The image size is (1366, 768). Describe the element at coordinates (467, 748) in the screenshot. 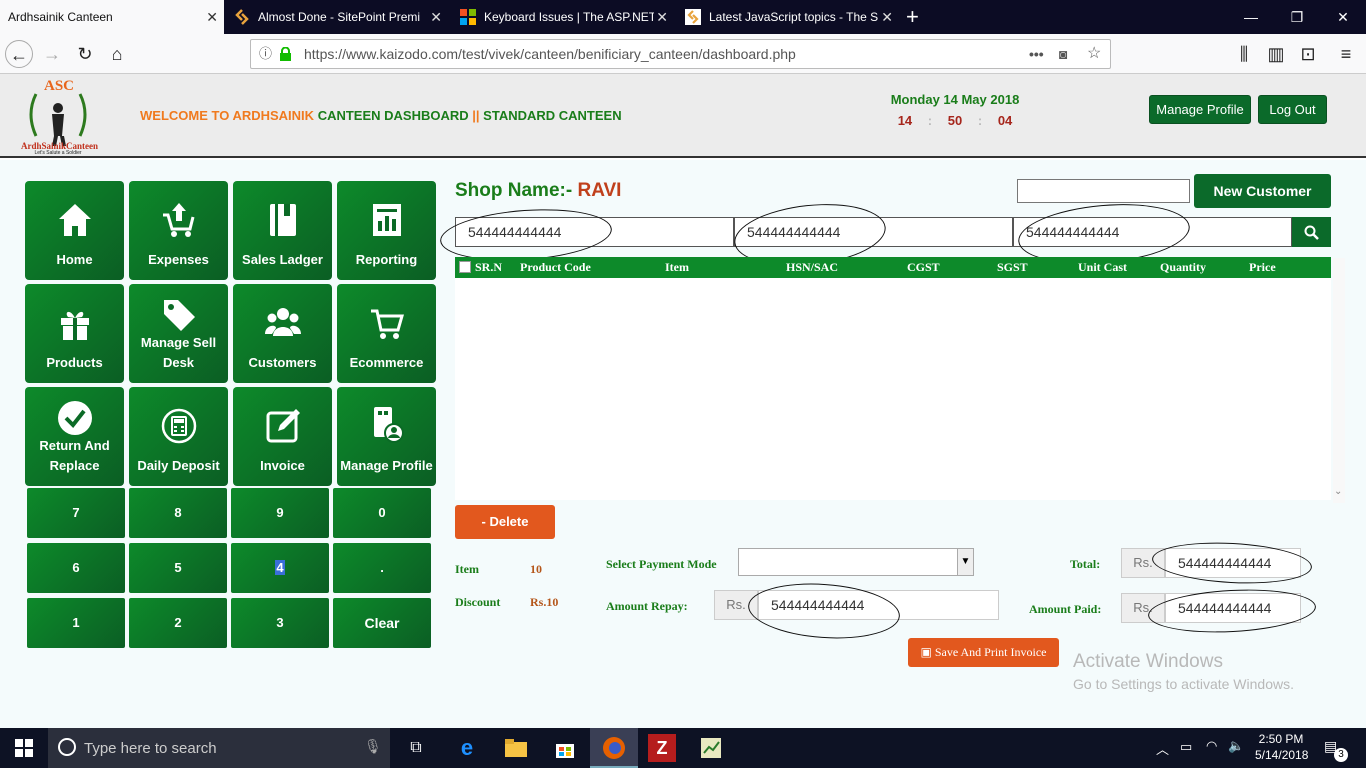

I see `edge-icon: e` at that location.